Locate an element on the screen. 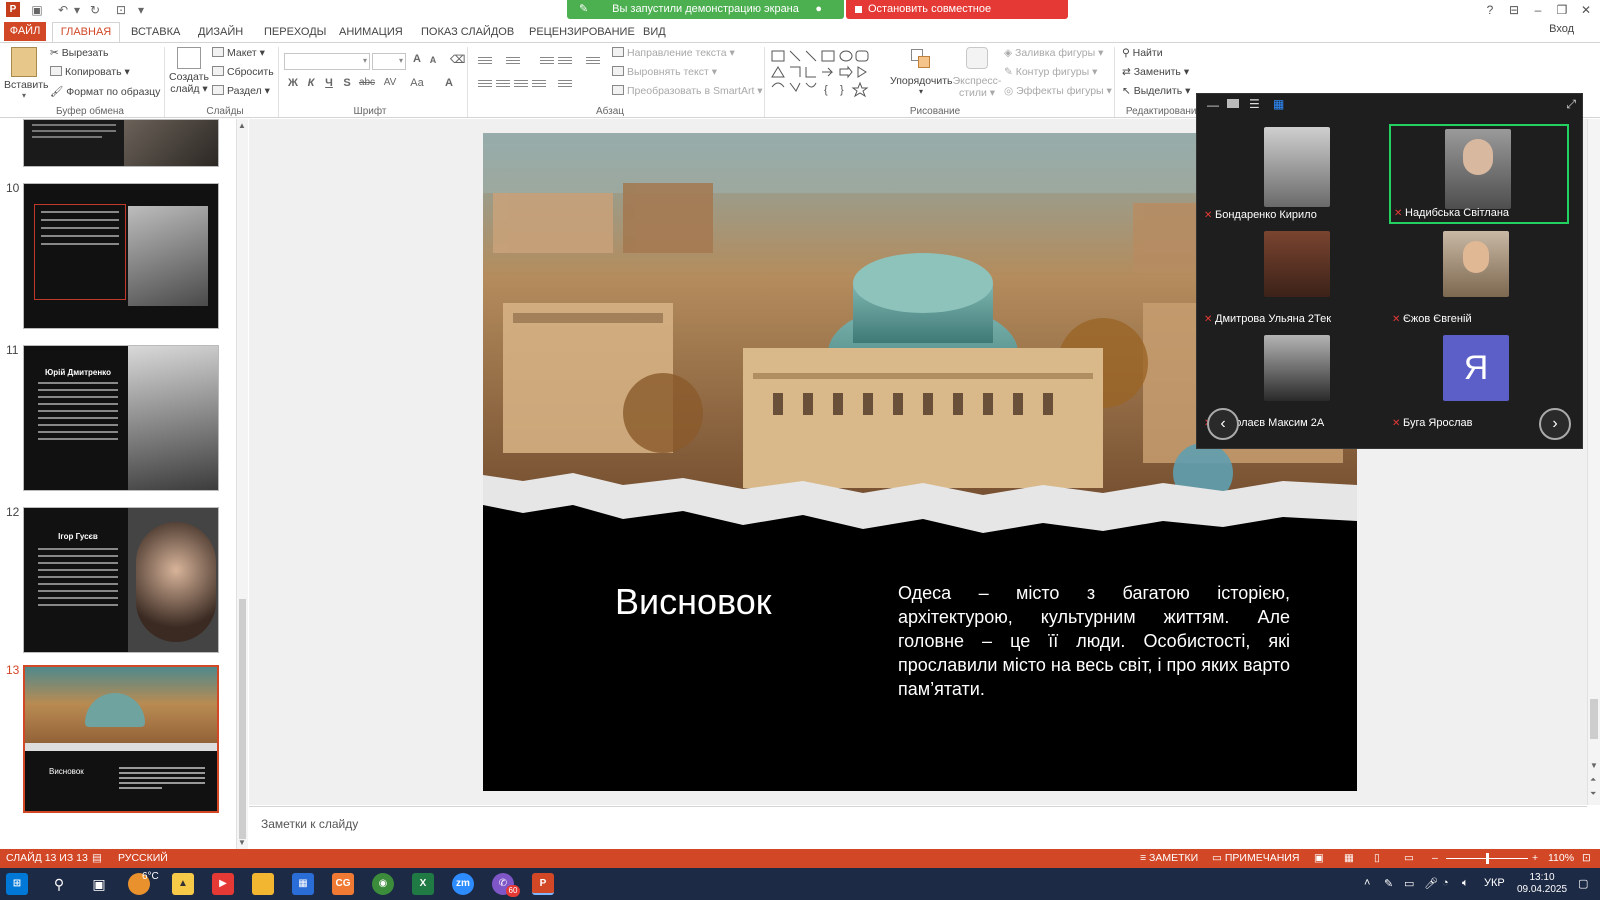  align-right-icon is located at coordinates (521, 85).